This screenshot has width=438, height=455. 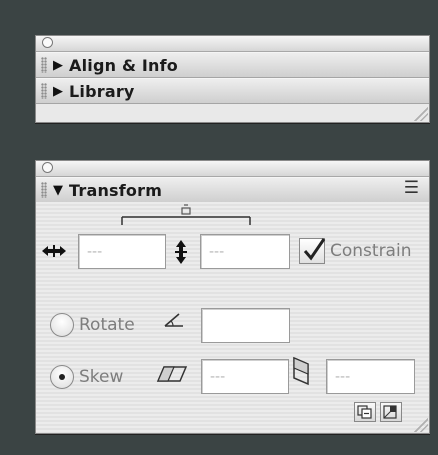 I want to click on skew-horizontal-icon, so click(x=172, y=374).